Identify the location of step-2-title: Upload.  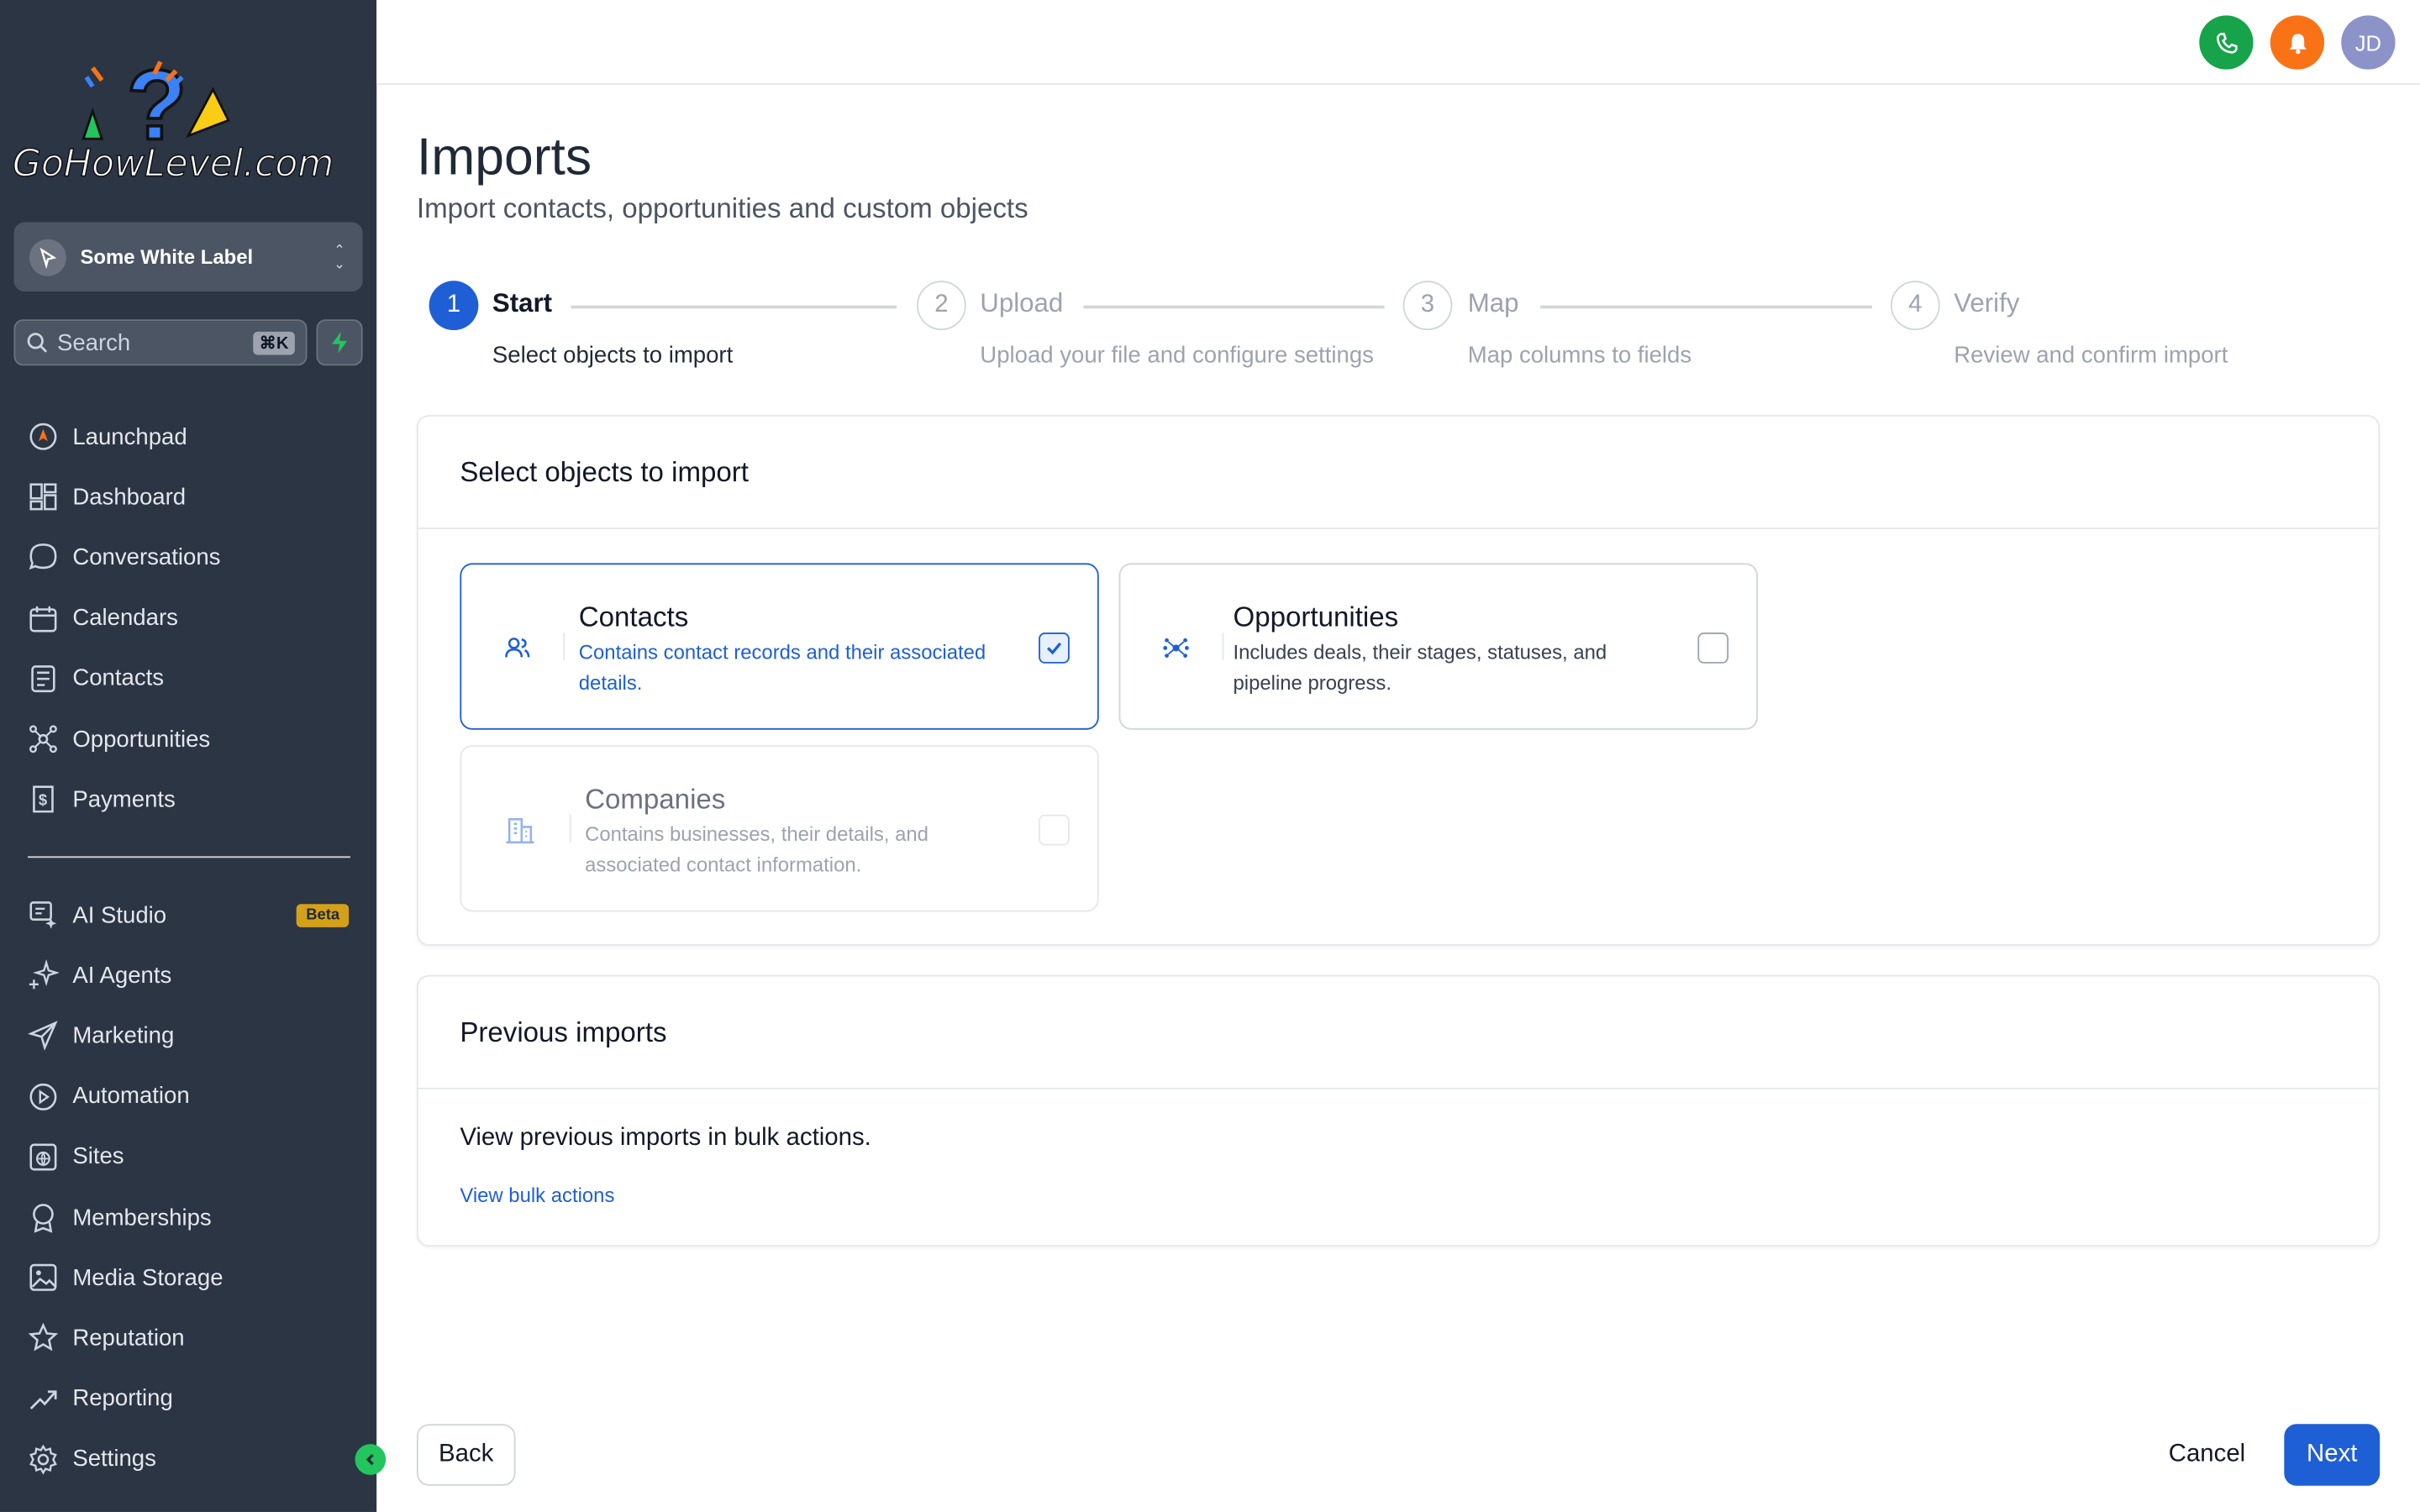
(1022, 303).